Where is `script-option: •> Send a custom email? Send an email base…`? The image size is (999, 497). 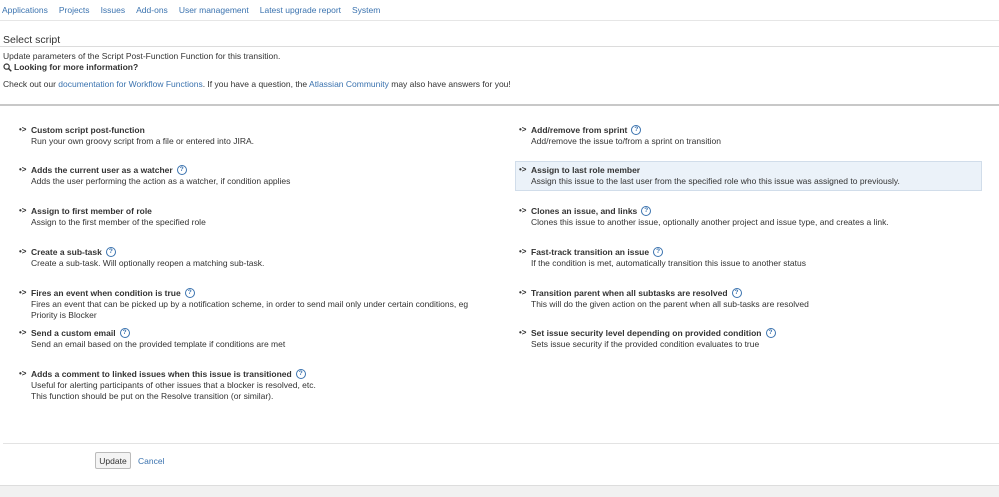 script-option: •> Send a custom email? Send an email base… is located at coordinates (248, 339).